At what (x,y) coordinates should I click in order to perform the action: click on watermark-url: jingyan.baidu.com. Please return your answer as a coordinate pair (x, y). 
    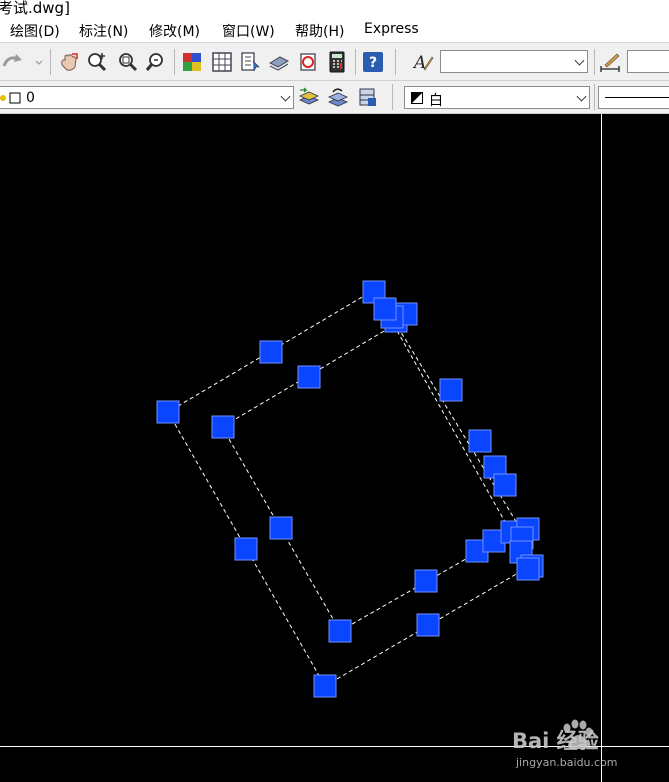
    Looking at the image, I should click on (566, 762).